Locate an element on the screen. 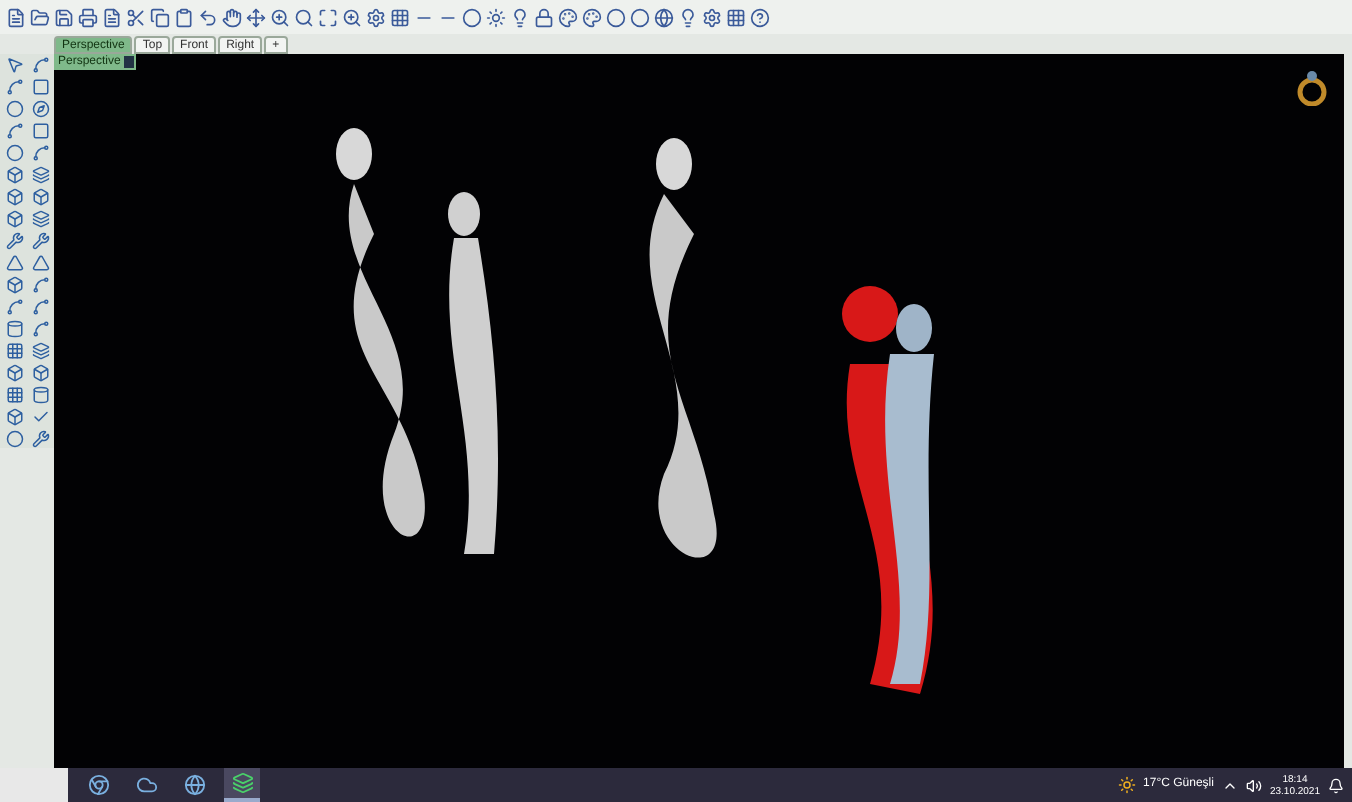 This screenshot has height=802, width=1352. search-field is located at coordinates (34, 785).